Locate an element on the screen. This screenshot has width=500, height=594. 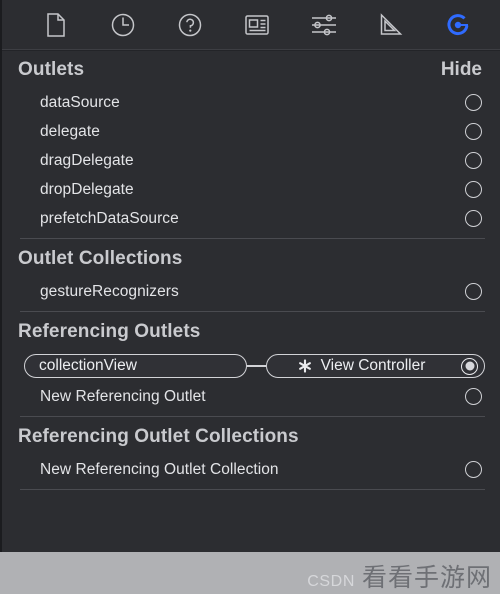
new-referencing-outlet-row: New Referencing Outlet is located at coordinates (251, 396).